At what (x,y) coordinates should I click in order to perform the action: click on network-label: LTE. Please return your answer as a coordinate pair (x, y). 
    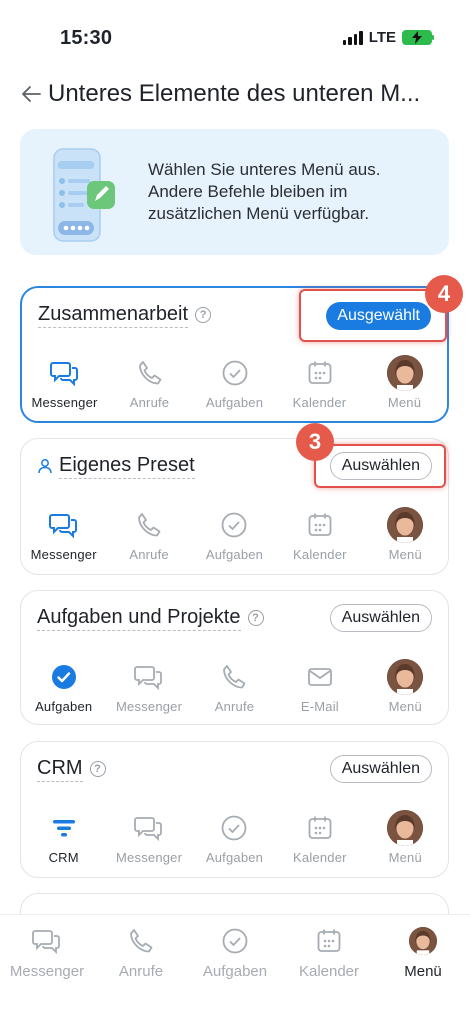
    Looking at the image, I should click on (382, 37).